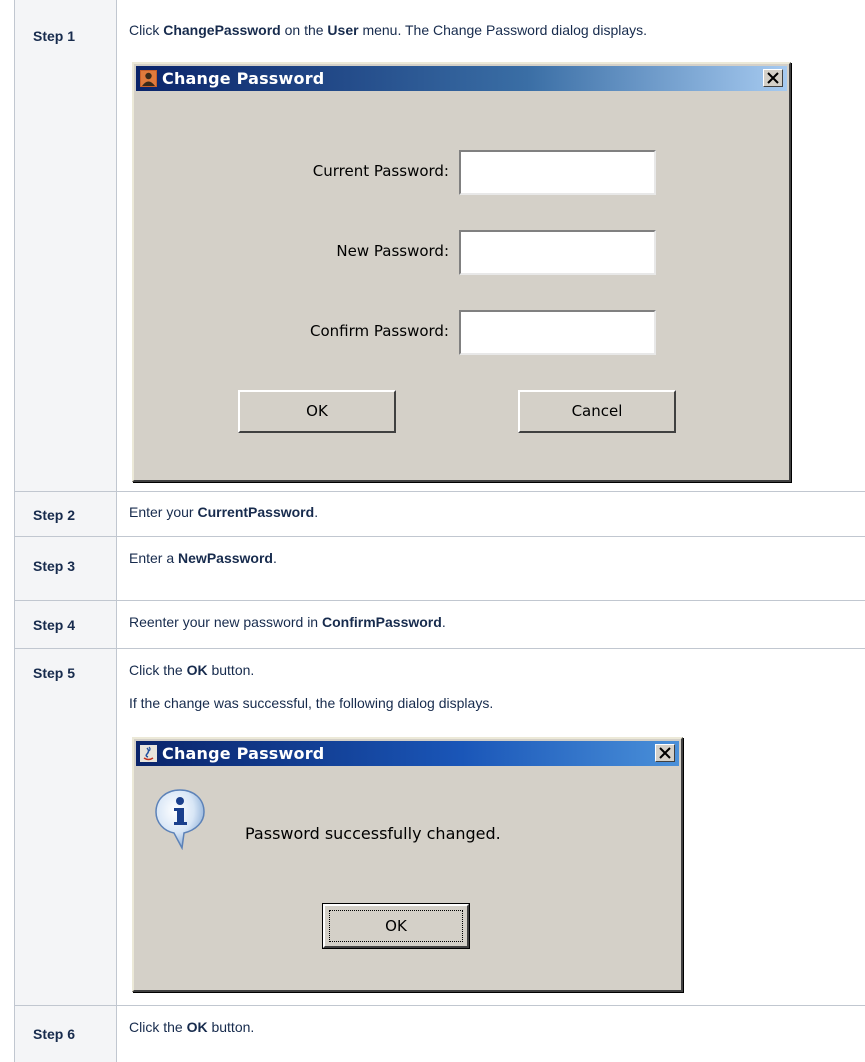 This screenshot has height=1062, width=865. I want to click on step-label: Step 5, so click(54, 673).